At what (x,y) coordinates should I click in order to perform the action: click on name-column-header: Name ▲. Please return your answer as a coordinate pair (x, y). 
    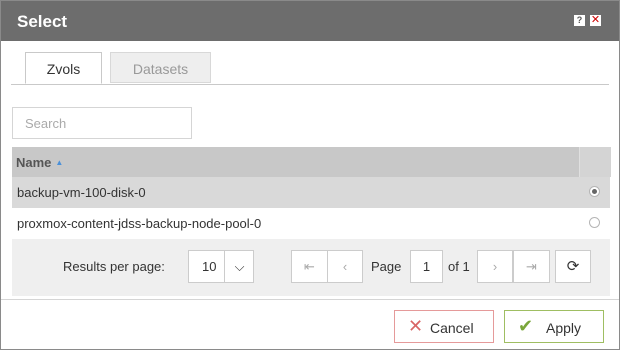
    Looking at the image, I should click on (39, 162).